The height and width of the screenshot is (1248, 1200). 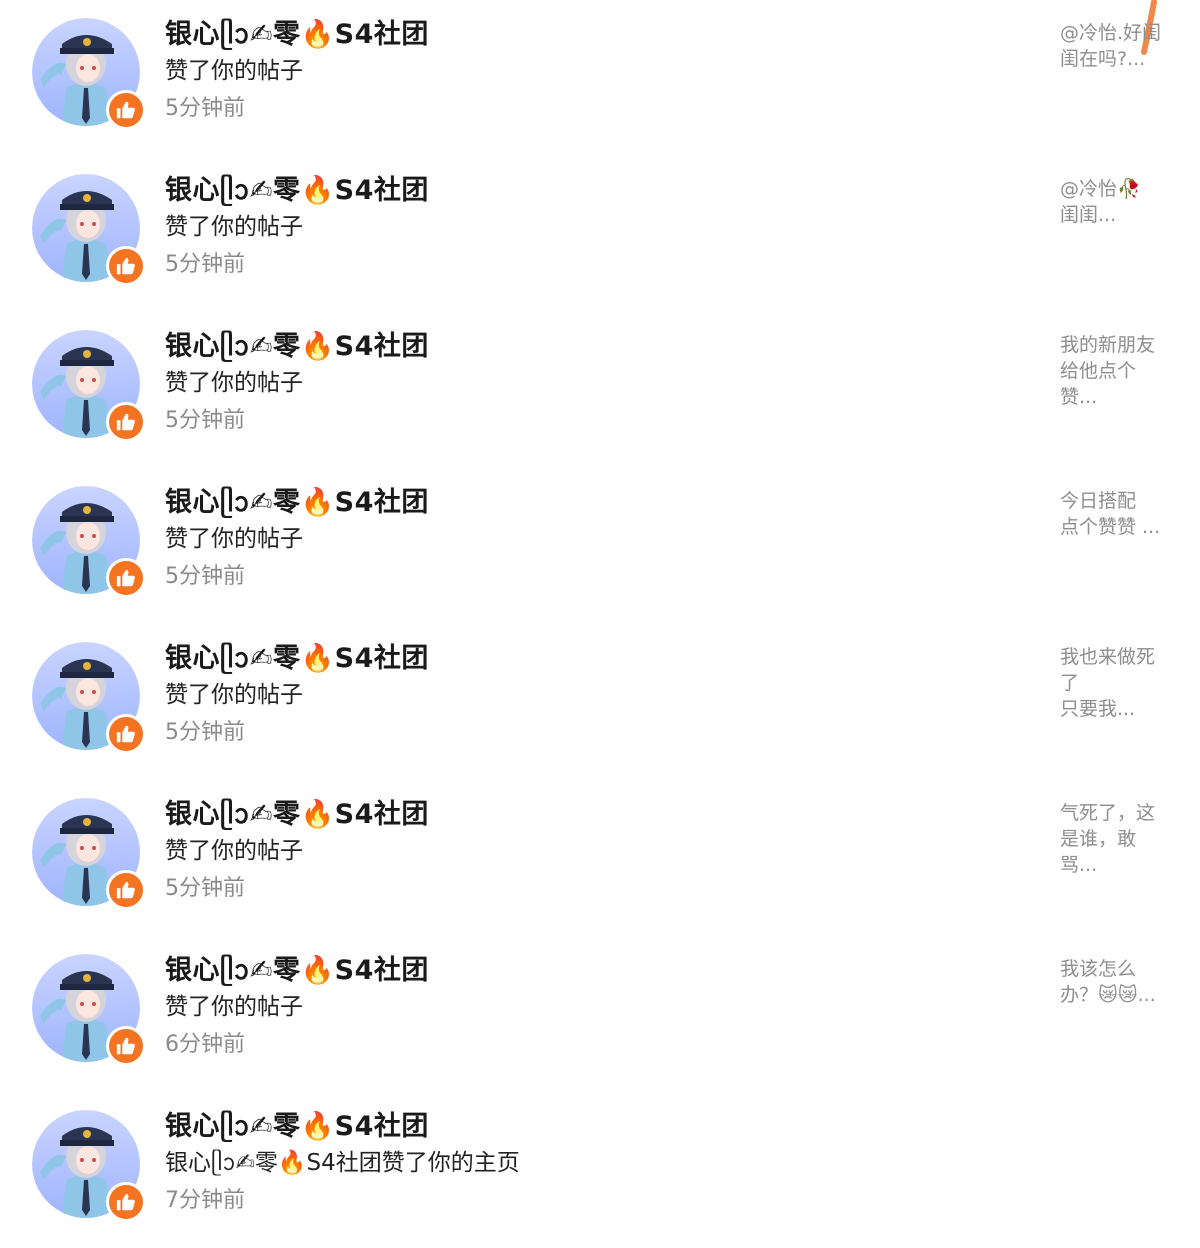 I want to click on notification-text: 银心ᥫᩣ✍零🔥S4社团 银心ᥫᩣ✍零🔥S4社团赞了你的主页 7分钟前, so click(x=595, y=1163).